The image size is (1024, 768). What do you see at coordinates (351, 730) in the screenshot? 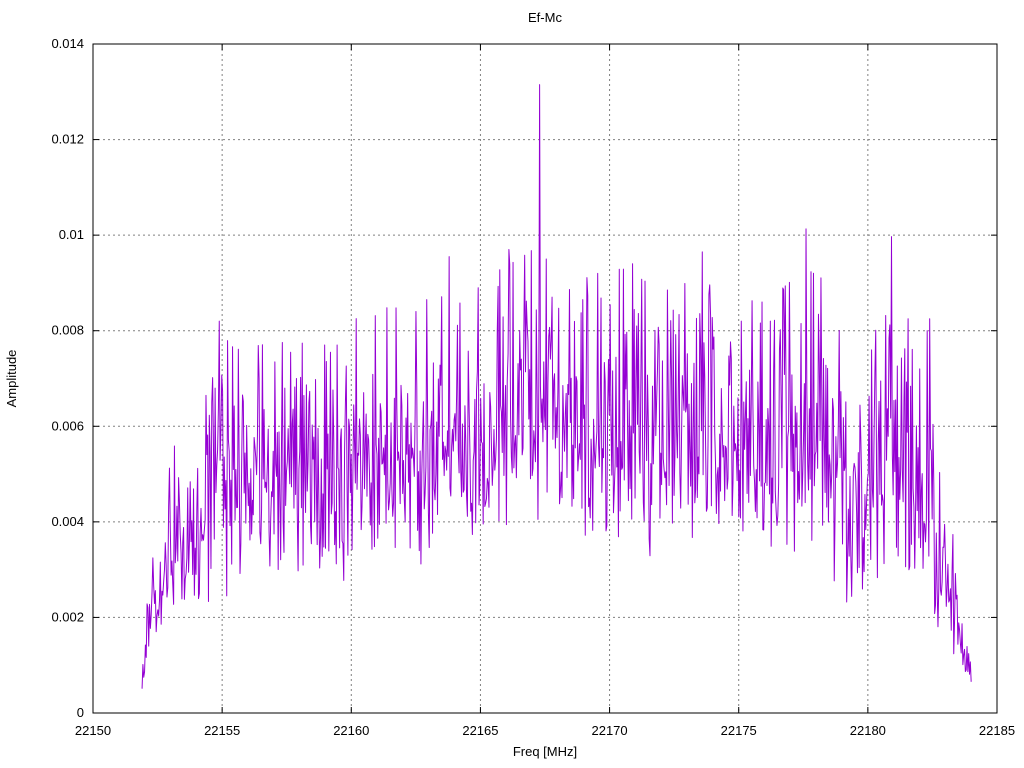
I see `x-tick-label: 22160` at bounding box center [351, 730].